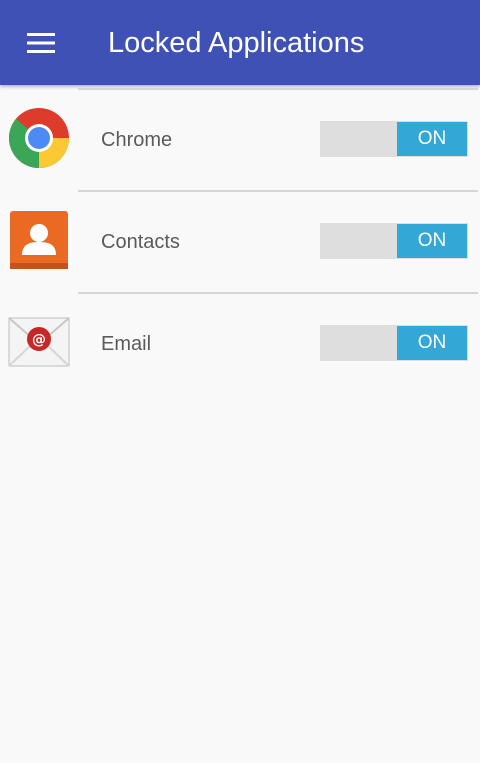 The width and height of the screenshot is (480, 763). I want to click on menu-button, so click(42, 43).